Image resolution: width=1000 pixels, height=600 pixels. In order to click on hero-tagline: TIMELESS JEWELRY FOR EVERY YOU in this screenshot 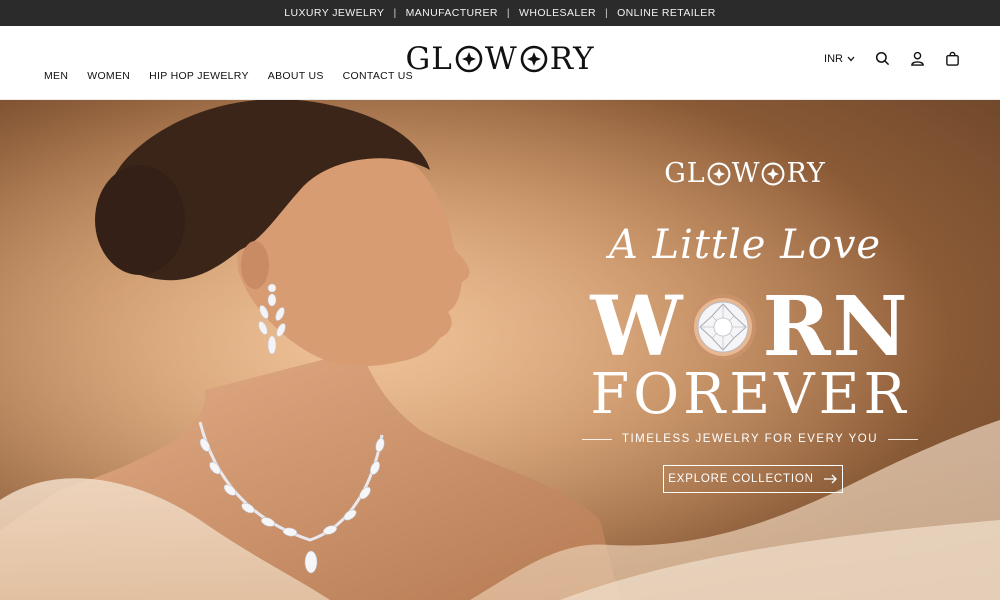, I will do `click(750, 439)`.